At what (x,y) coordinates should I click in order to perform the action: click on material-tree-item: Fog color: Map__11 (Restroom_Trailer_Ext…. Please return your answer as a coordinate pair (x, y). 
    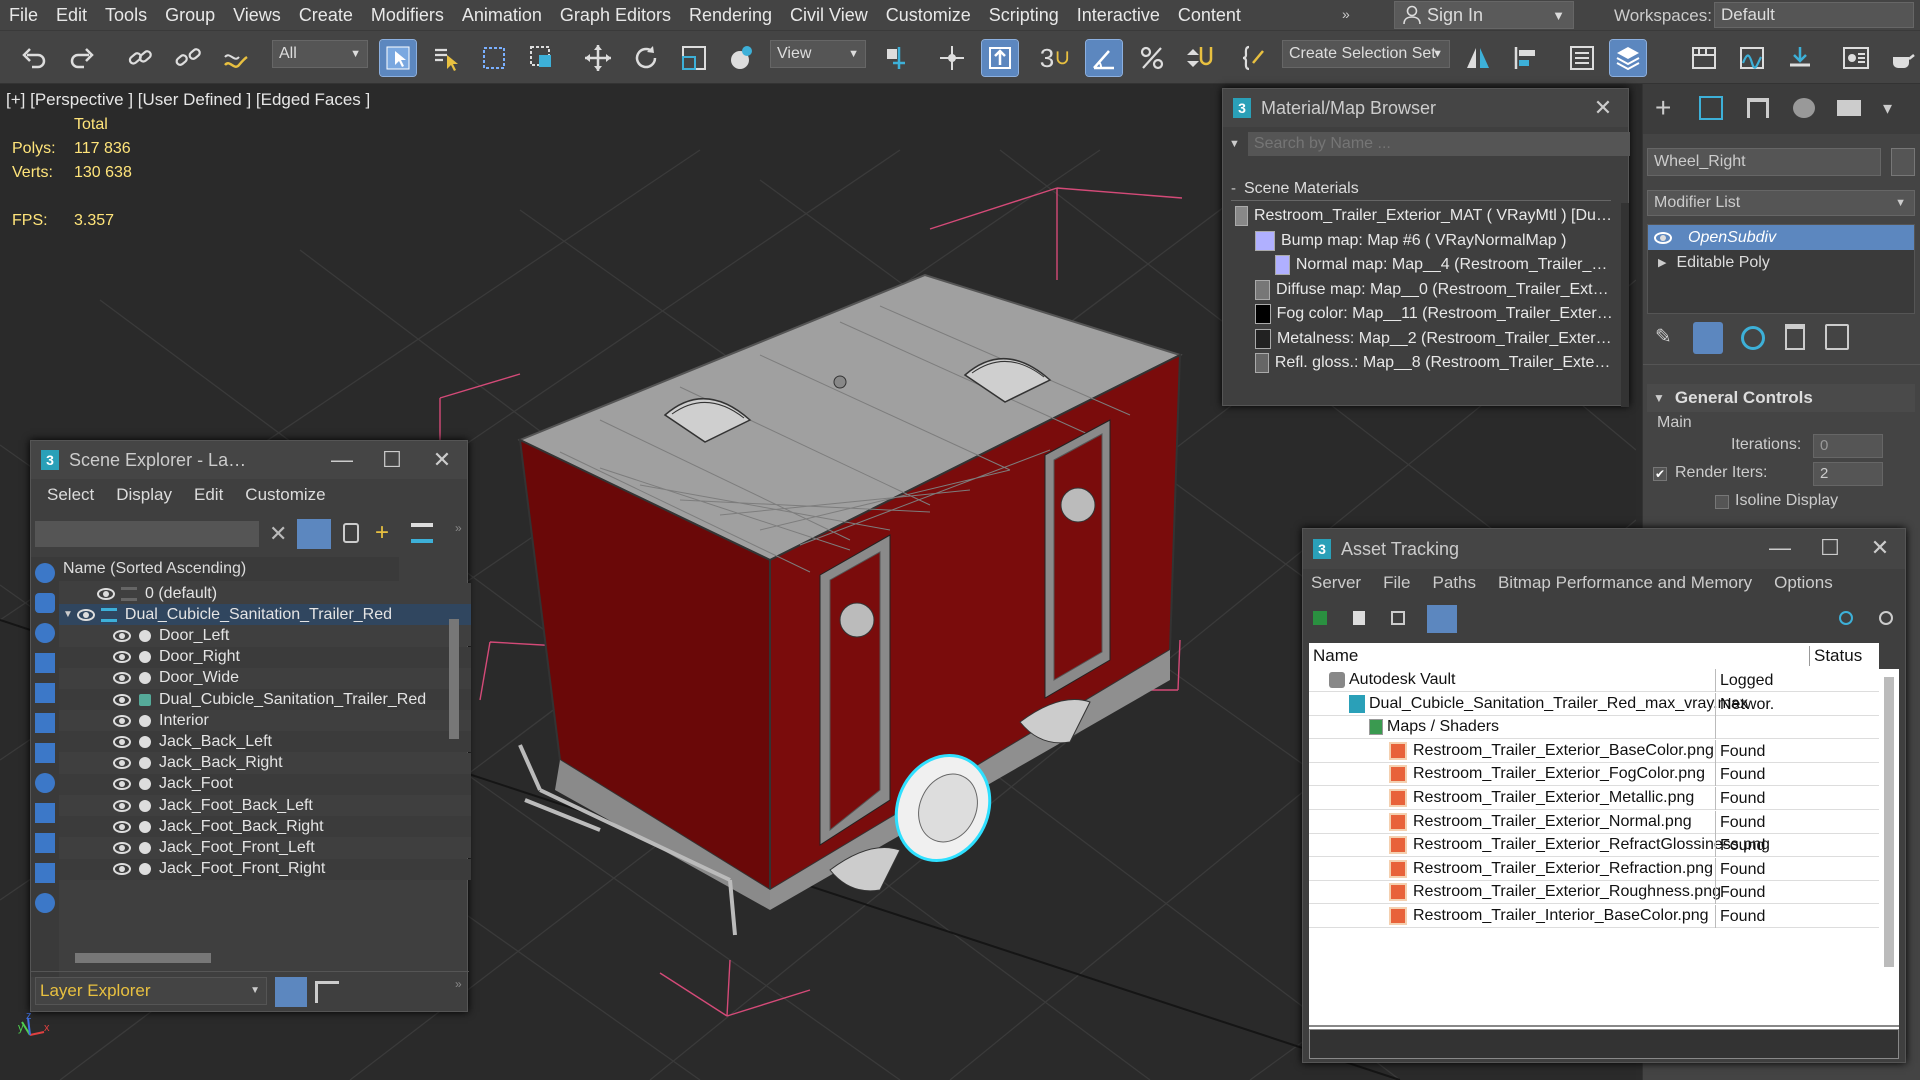
    Looking at the image, I should click on (1435, 314).